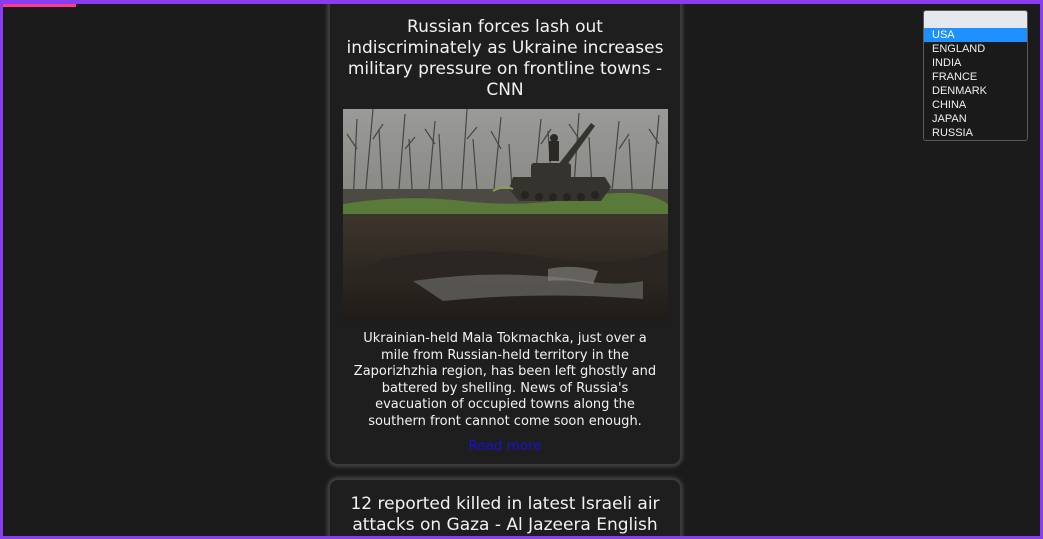 The width and height of the screenshot is (1043, 539). Describe the element at coordinates (975, 119) in the screenshot. I see `country-option: JAPAN` at that location.